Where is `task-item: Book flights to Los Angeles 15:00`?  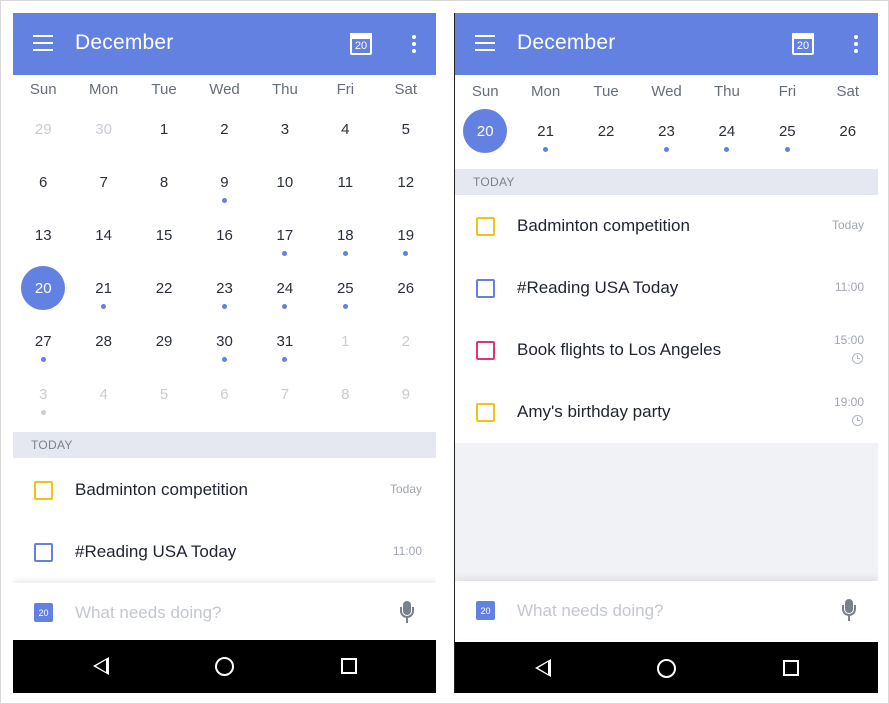
task-item: Book flights to Los Angeles 15:00 is located at coordinates (666, 350).